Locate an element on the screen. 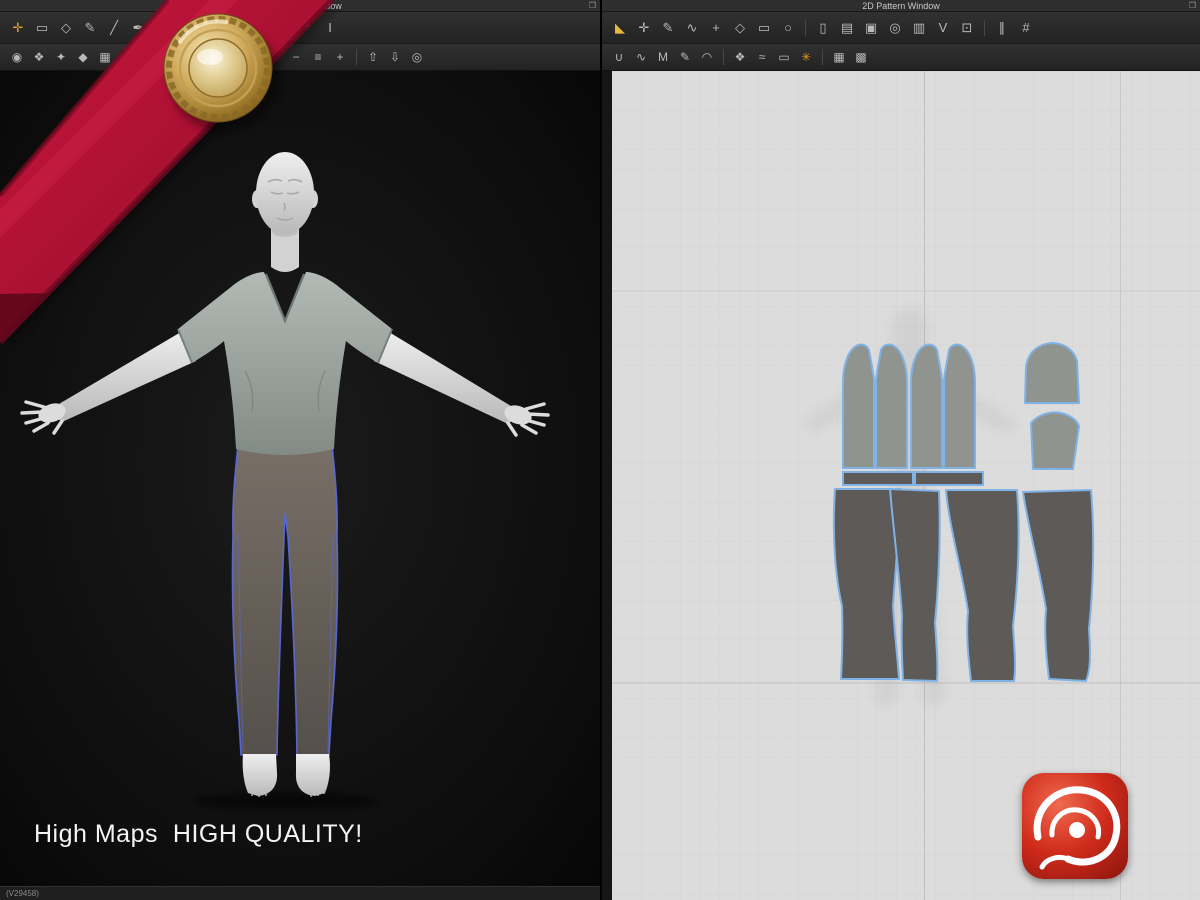 Image resolution: width=1200 pixels, height=900 pixels. internal-circle-tool: ◎ is located at coordinates (895, 28).